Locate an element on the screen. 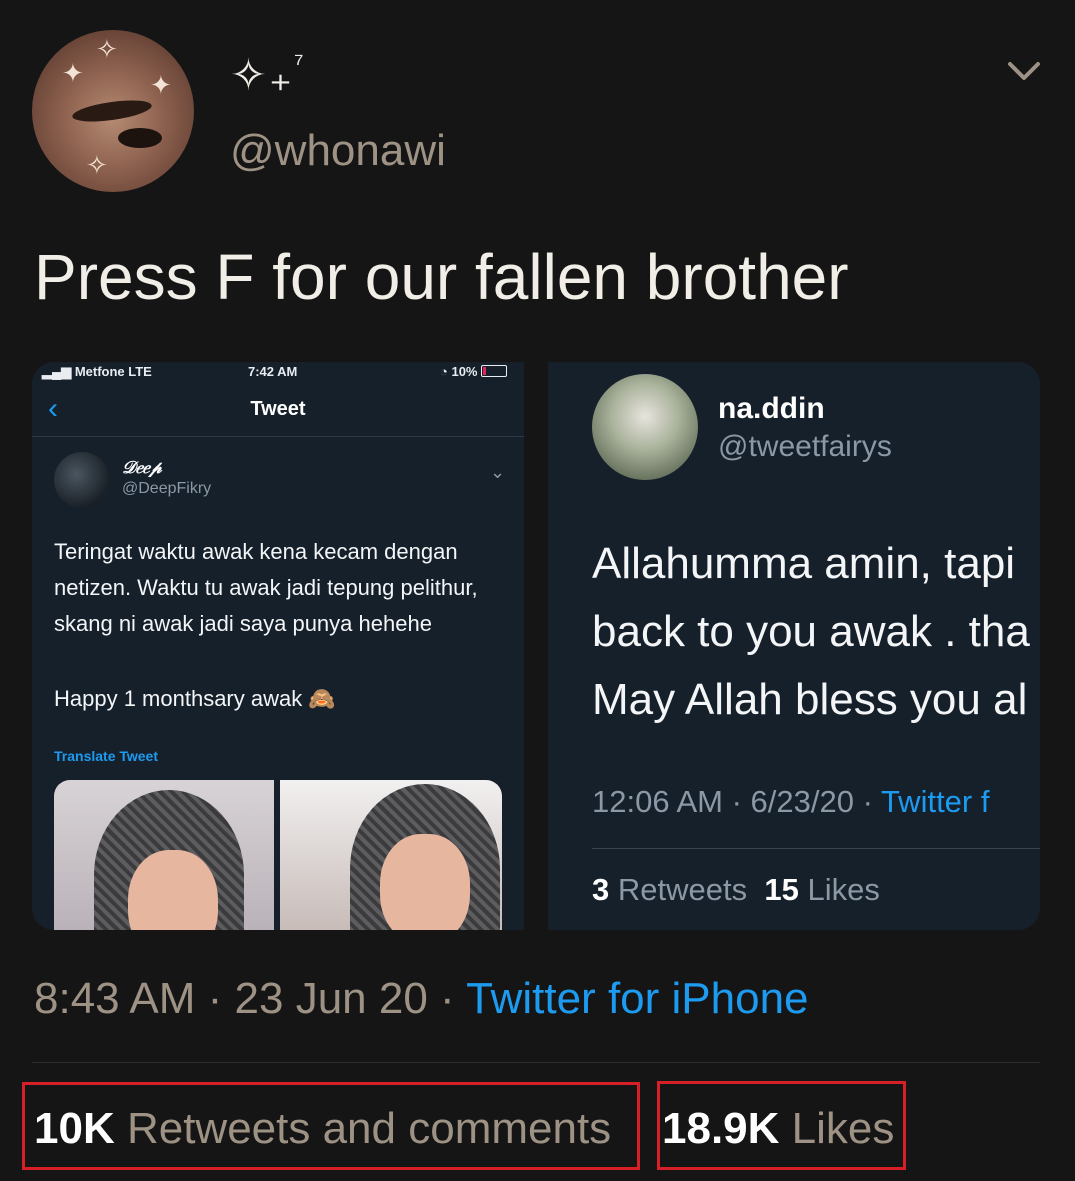  status-bar-carrier: ▂▄▆ Metfone LTE is located at coordinates (97, 371).